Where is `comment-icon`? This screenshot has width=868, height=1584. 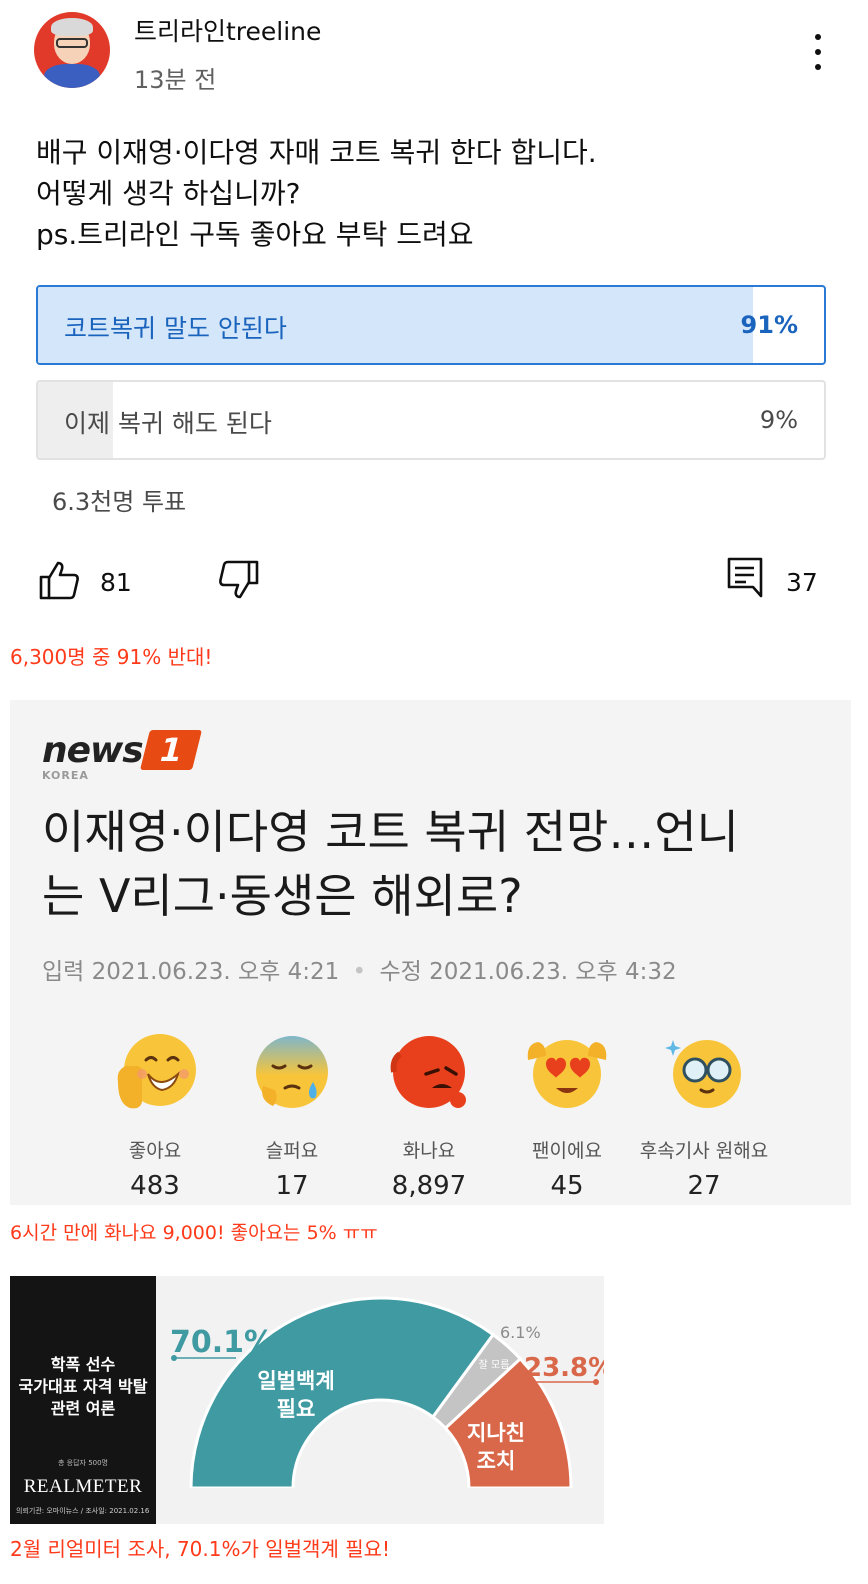 comment-icon is located at coordinates (745, 578).